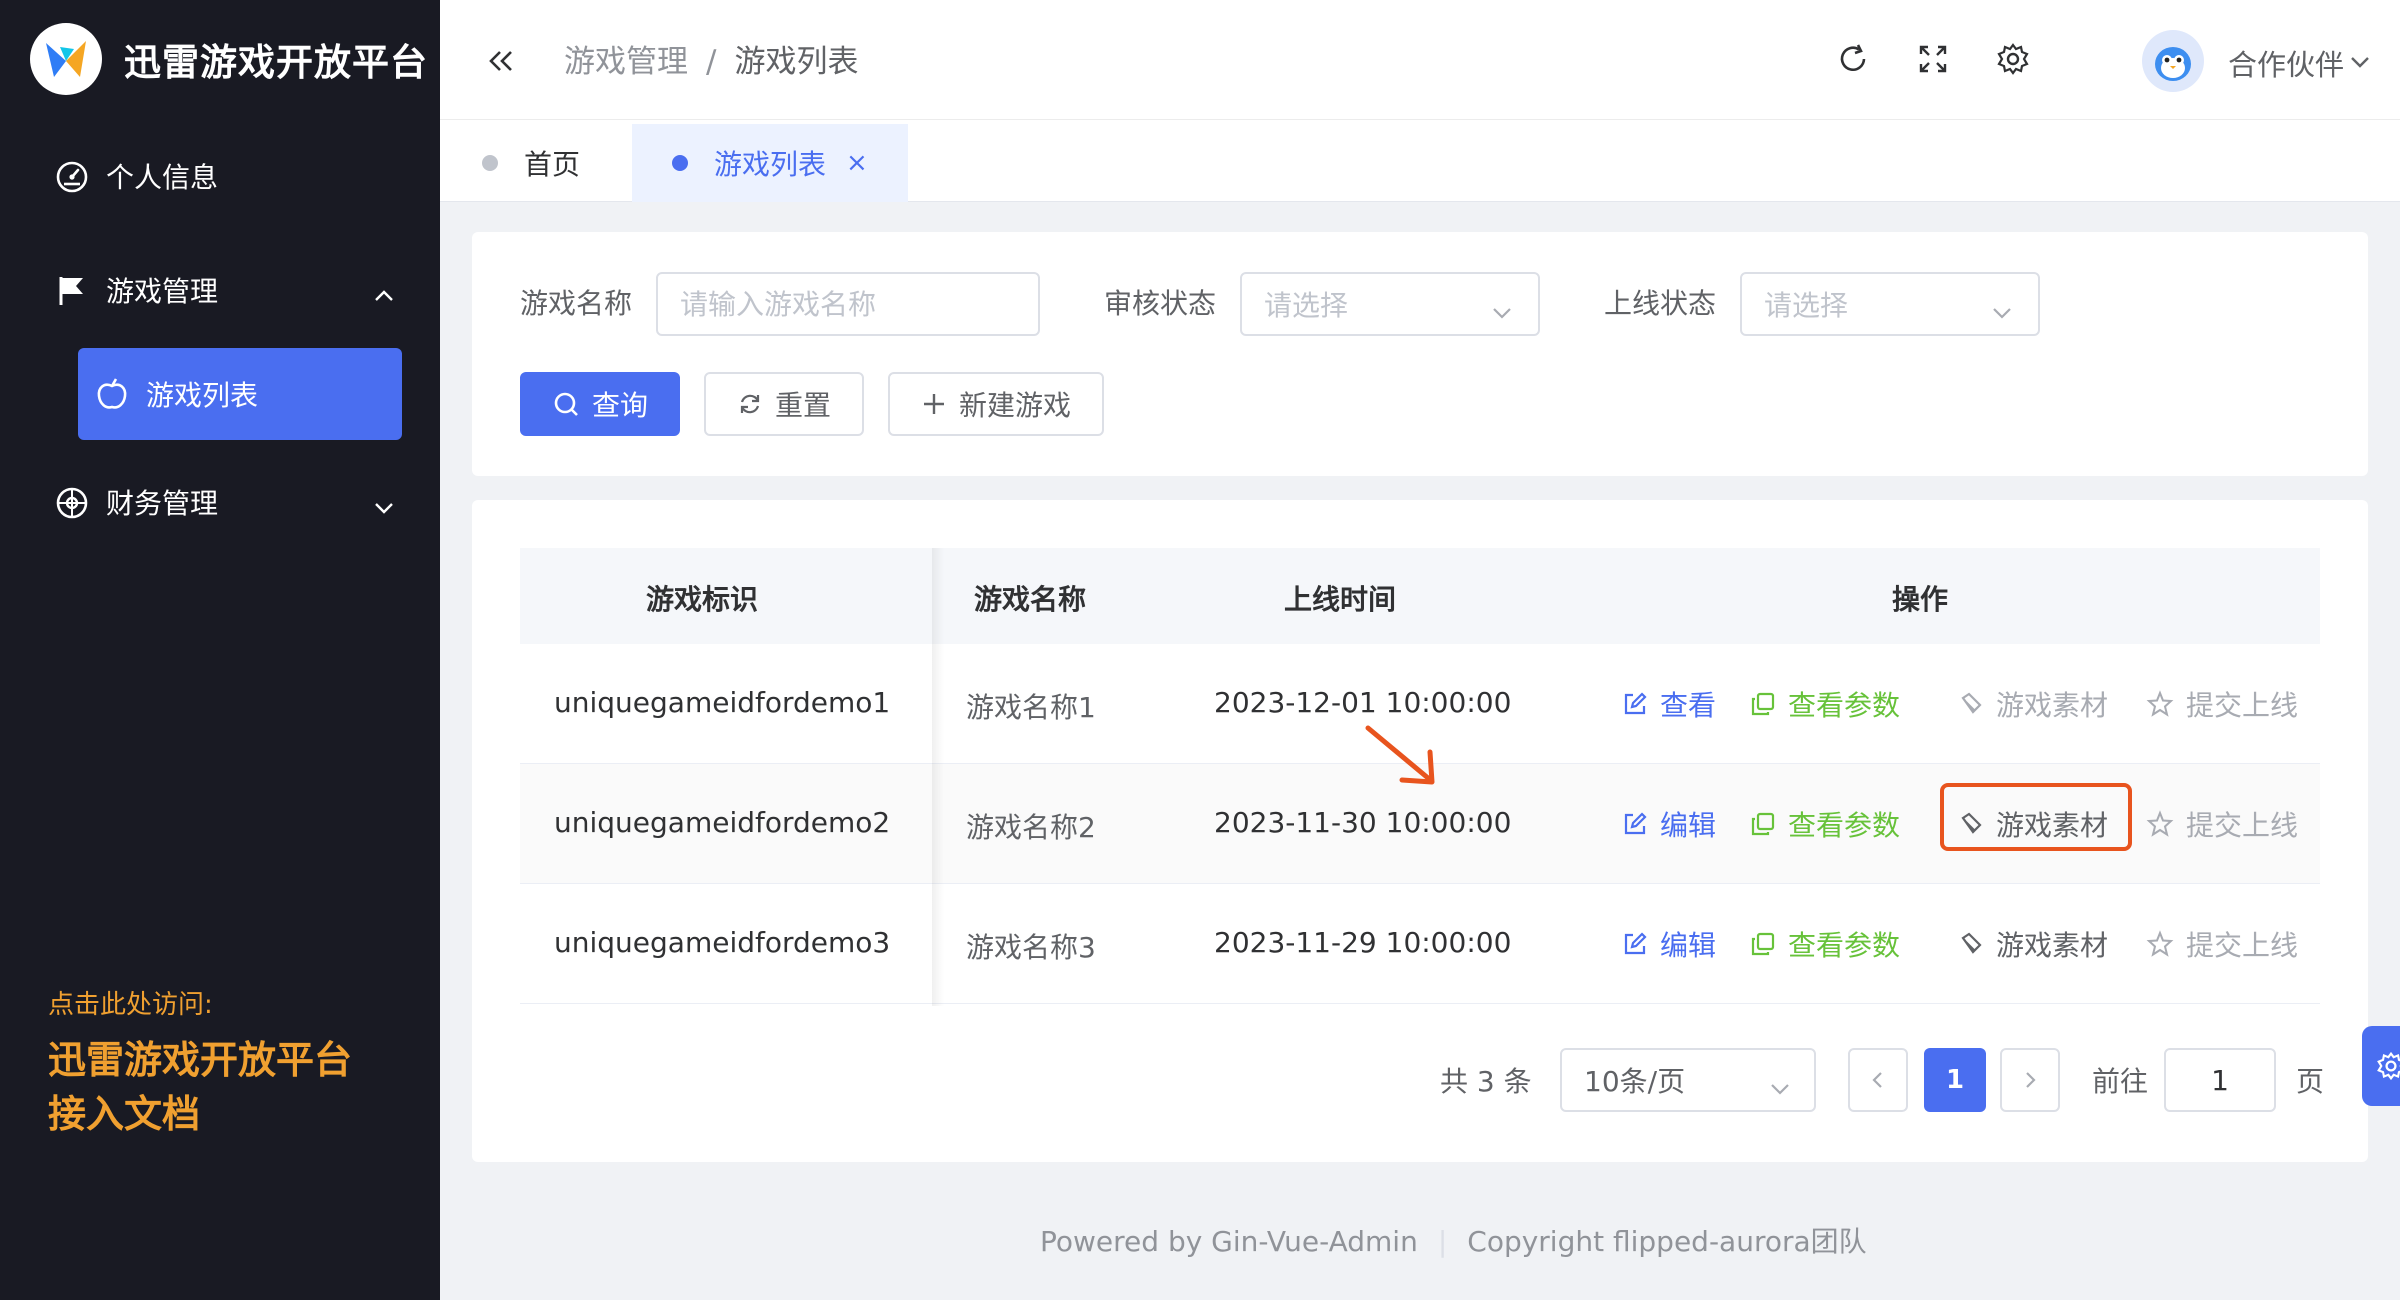 This screenshot has height=1300, width=2400. I want to click on search-icon, so click(566, 404).